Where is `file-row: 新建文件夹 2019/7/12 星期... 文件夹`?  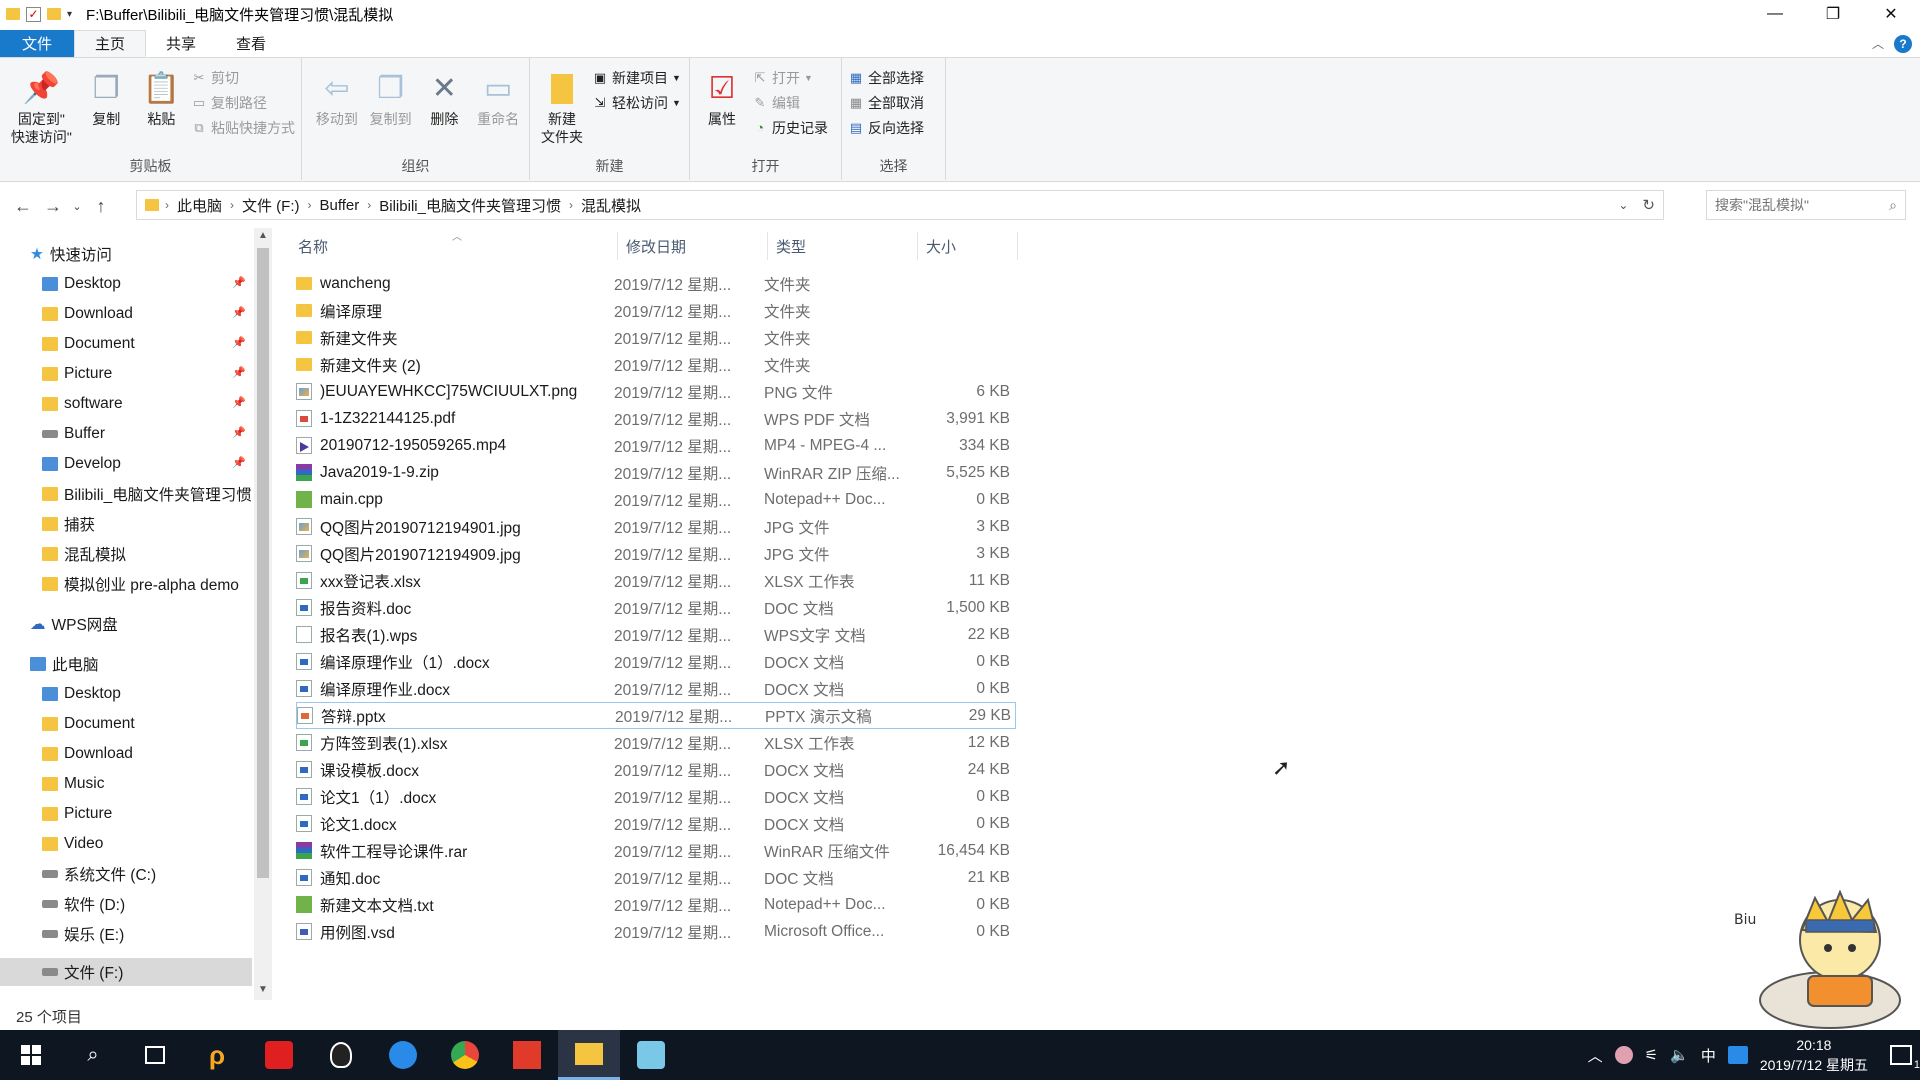
file-row: 新建文件夹 2019/7/12 星期... 文件夹 is located at coordinates (656, 337).